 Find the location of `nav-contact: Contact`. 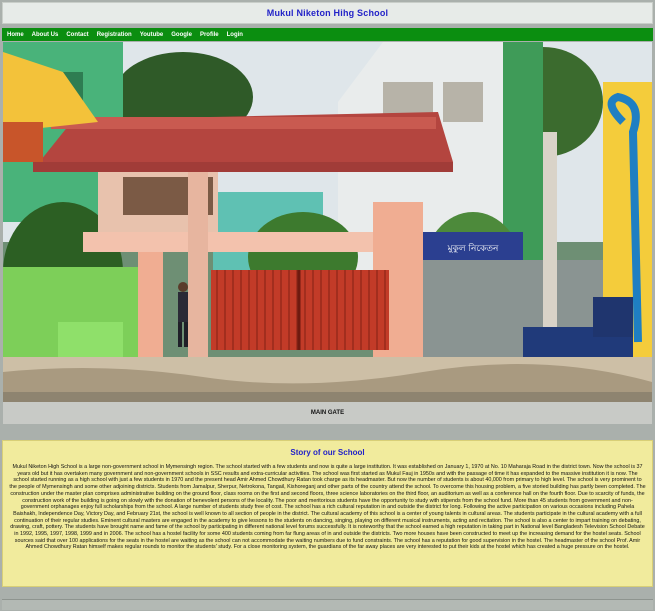

nav-contact: Contact is located at coordinates (77, 35).